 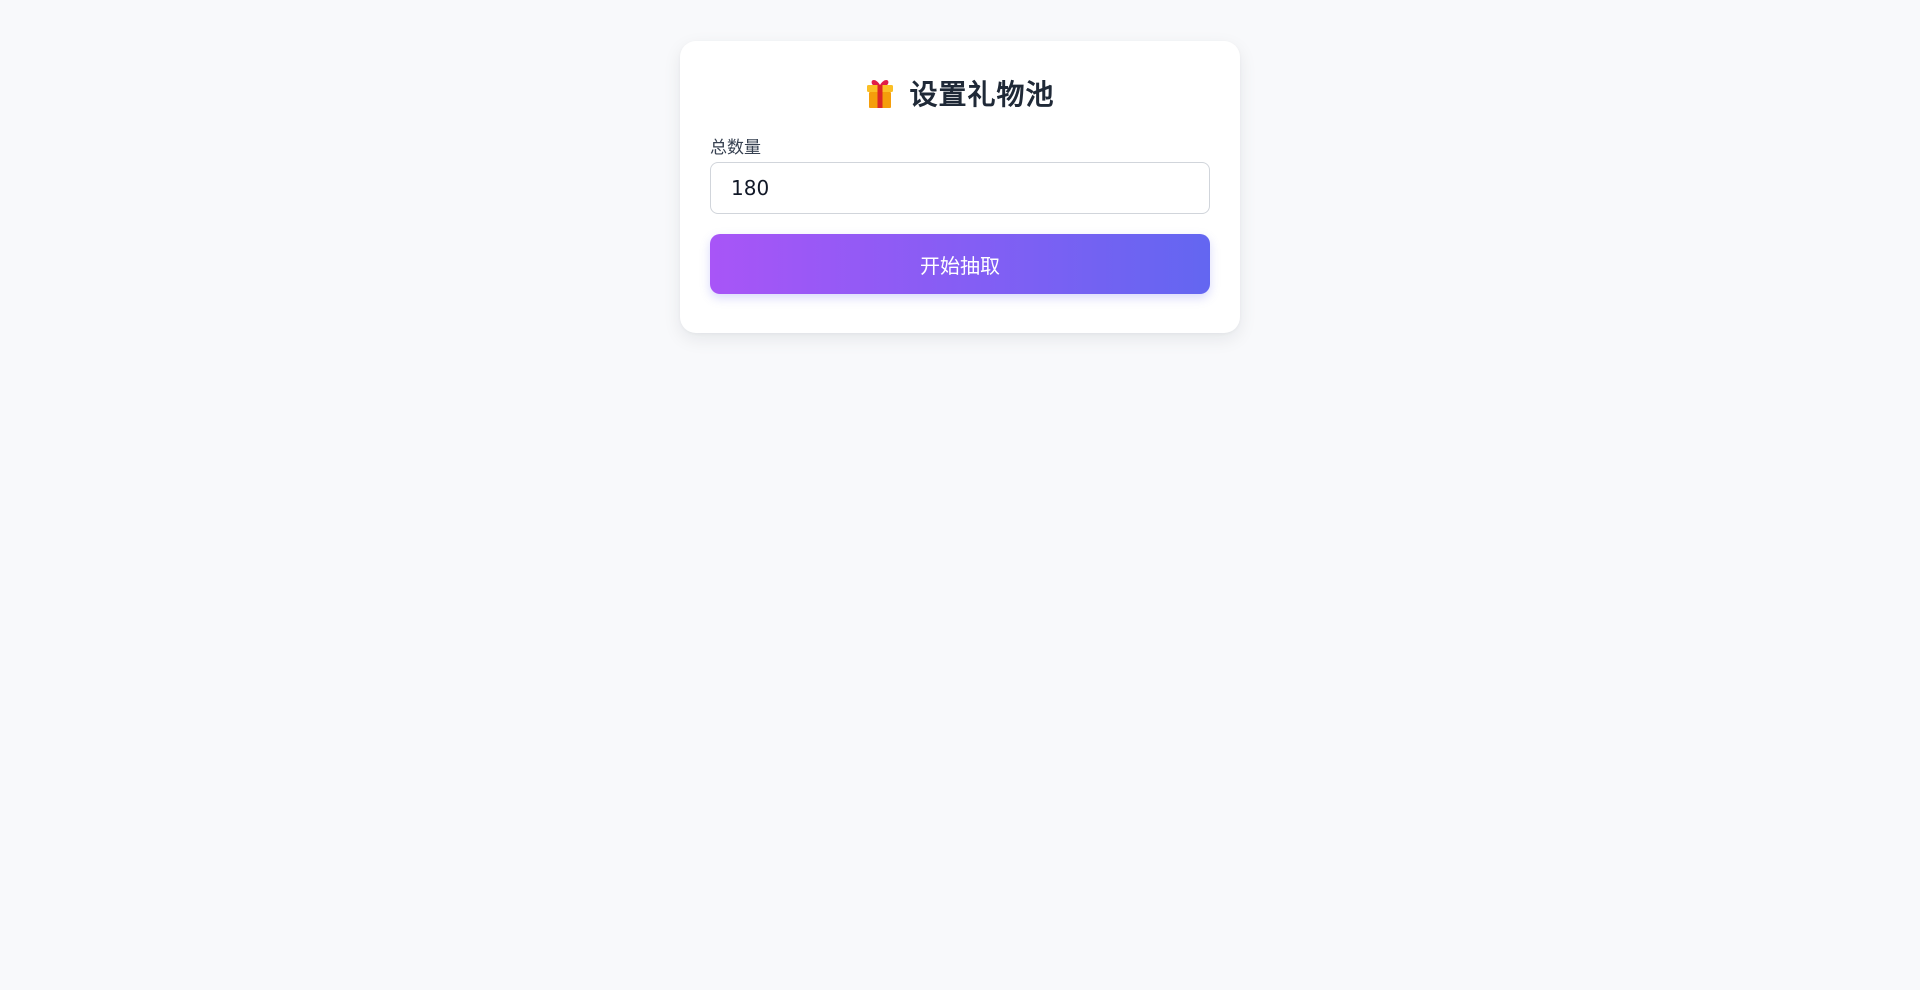 What do you see at coordinates (880, 93) in the screenshot?
I see `gift-icon` at bounding box center [880, 93].